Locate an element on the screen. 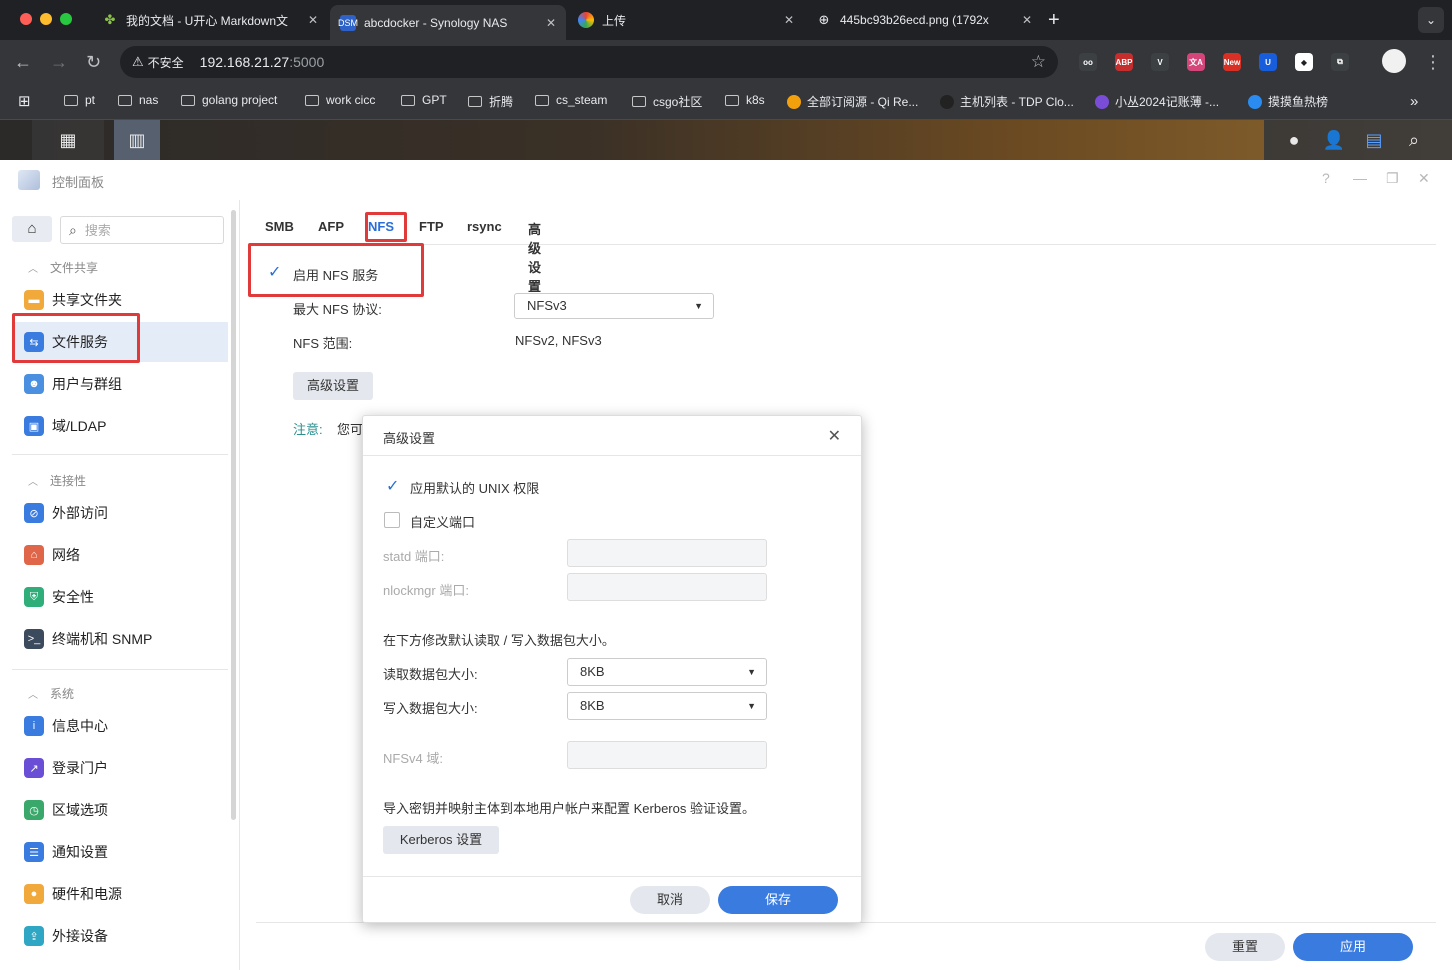 This screenshot has height=970, width=1452. sidebar-item-external-devices: ⇪ 外接设备 is located at coordinates (120, 936).